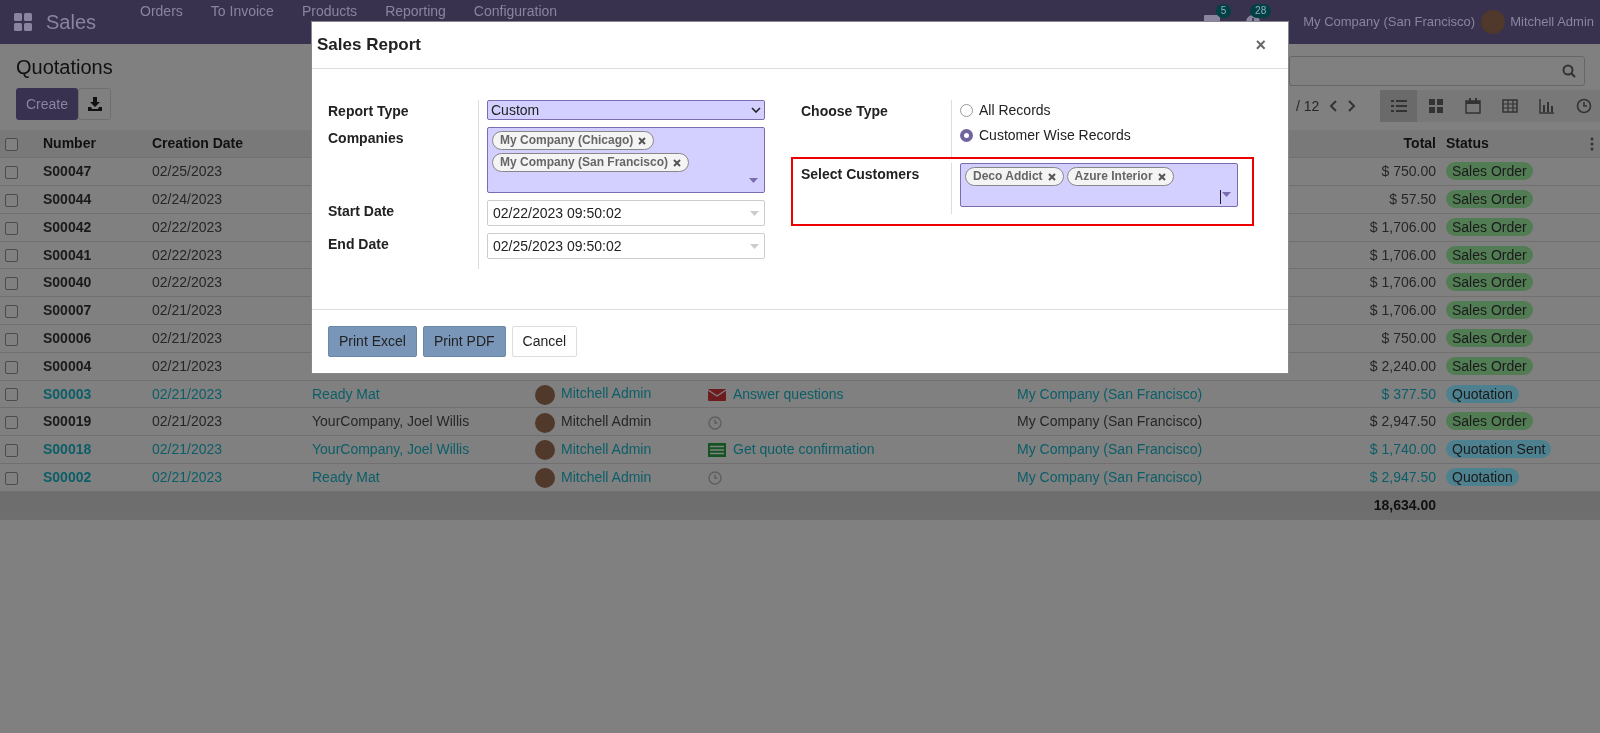 Image resolution: width=1600 pixels, height=733 pixels. Describe the element at coordinates (329, 9) in the screenshot. I see `menu-item: Products` at that location.